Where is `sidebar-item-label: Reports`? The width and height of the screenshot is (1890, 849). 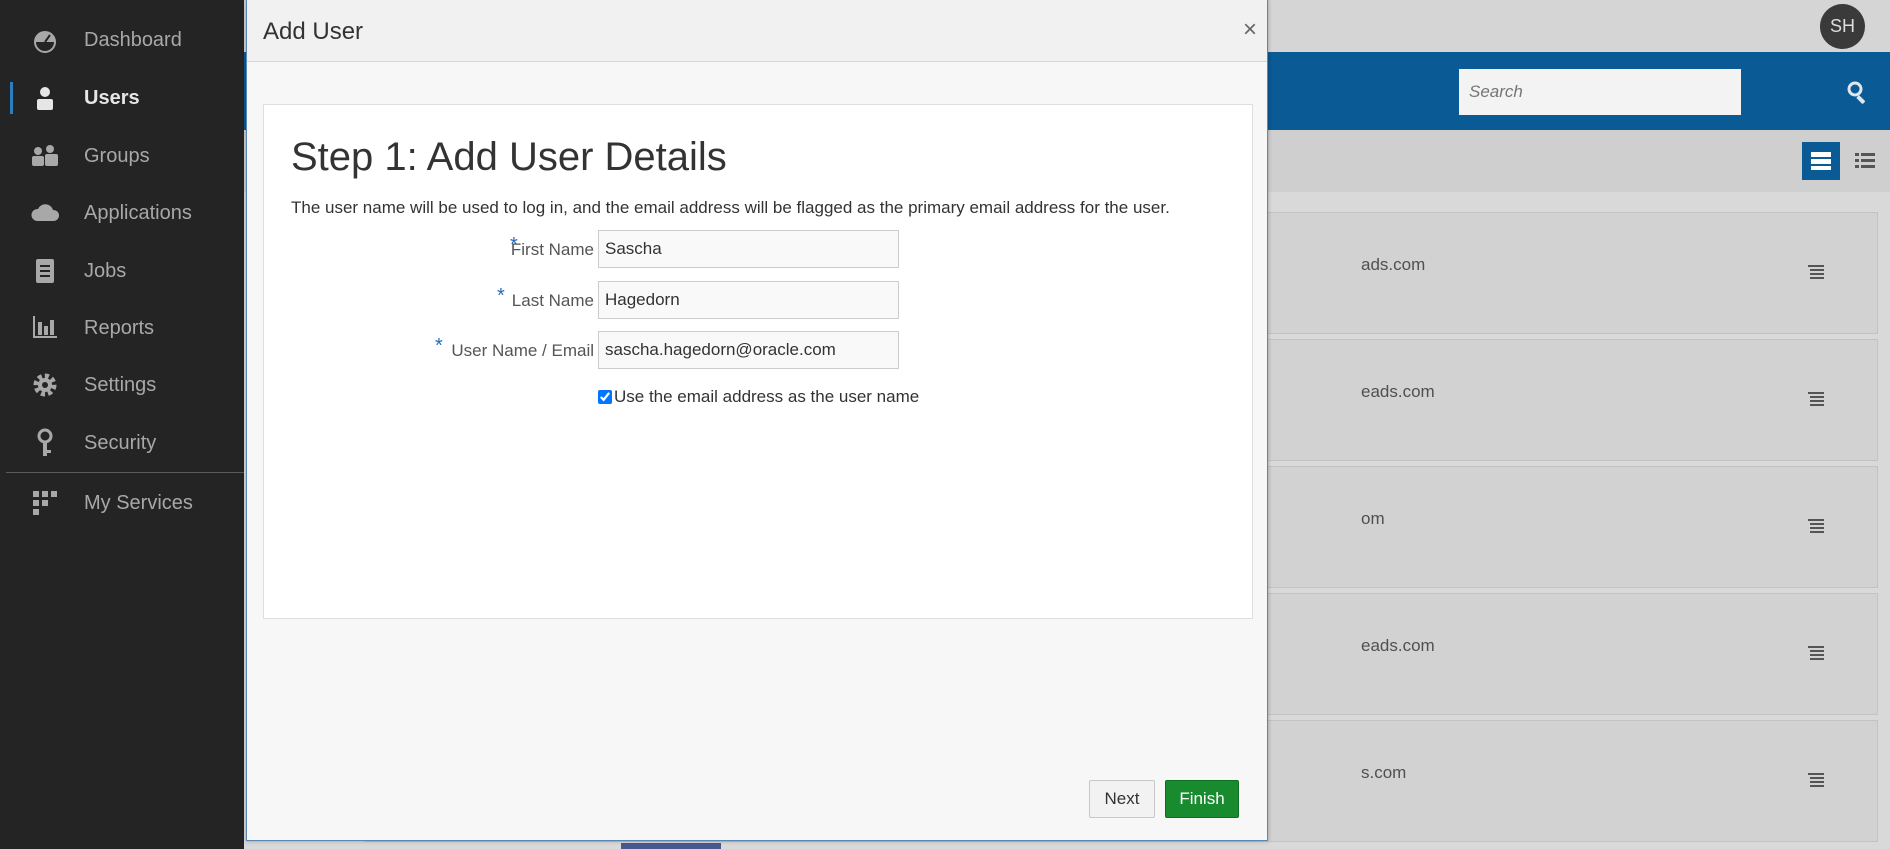
sidebar-item-label: Reports is located at coordinates (119, 327).